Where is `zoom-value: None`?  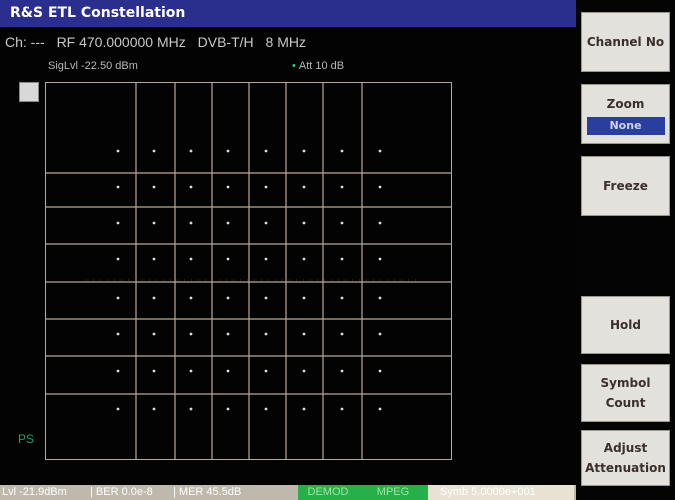
zoom-value: None is located at coordinates (625, 125).